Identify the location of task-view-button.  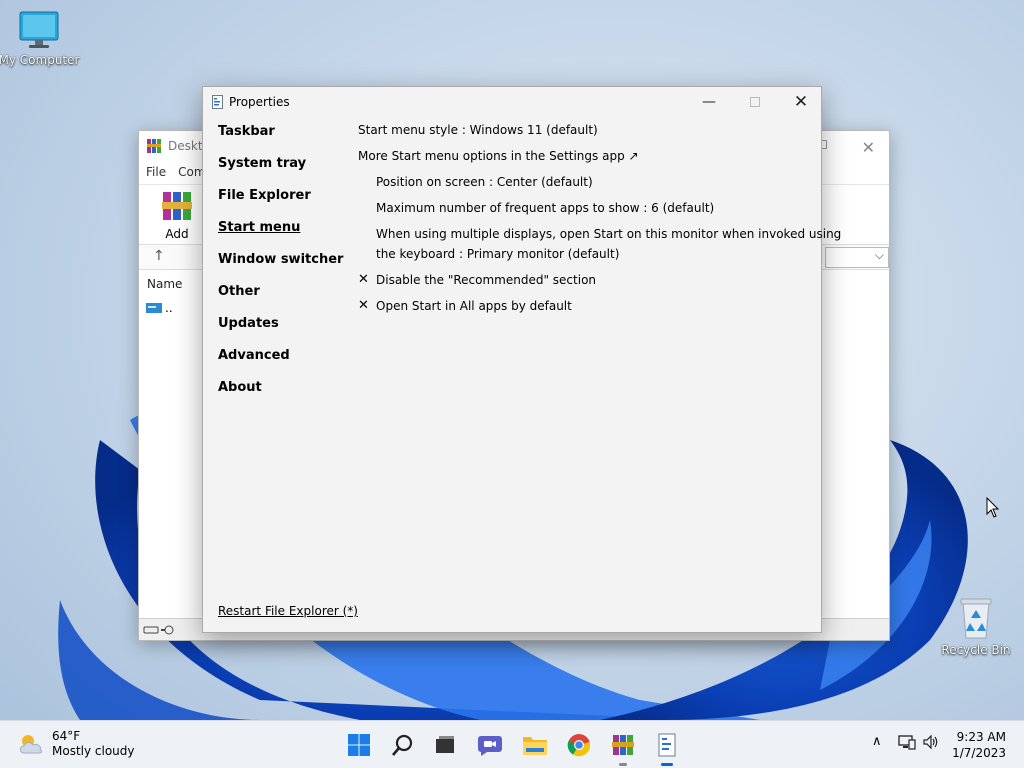
(445, 745).